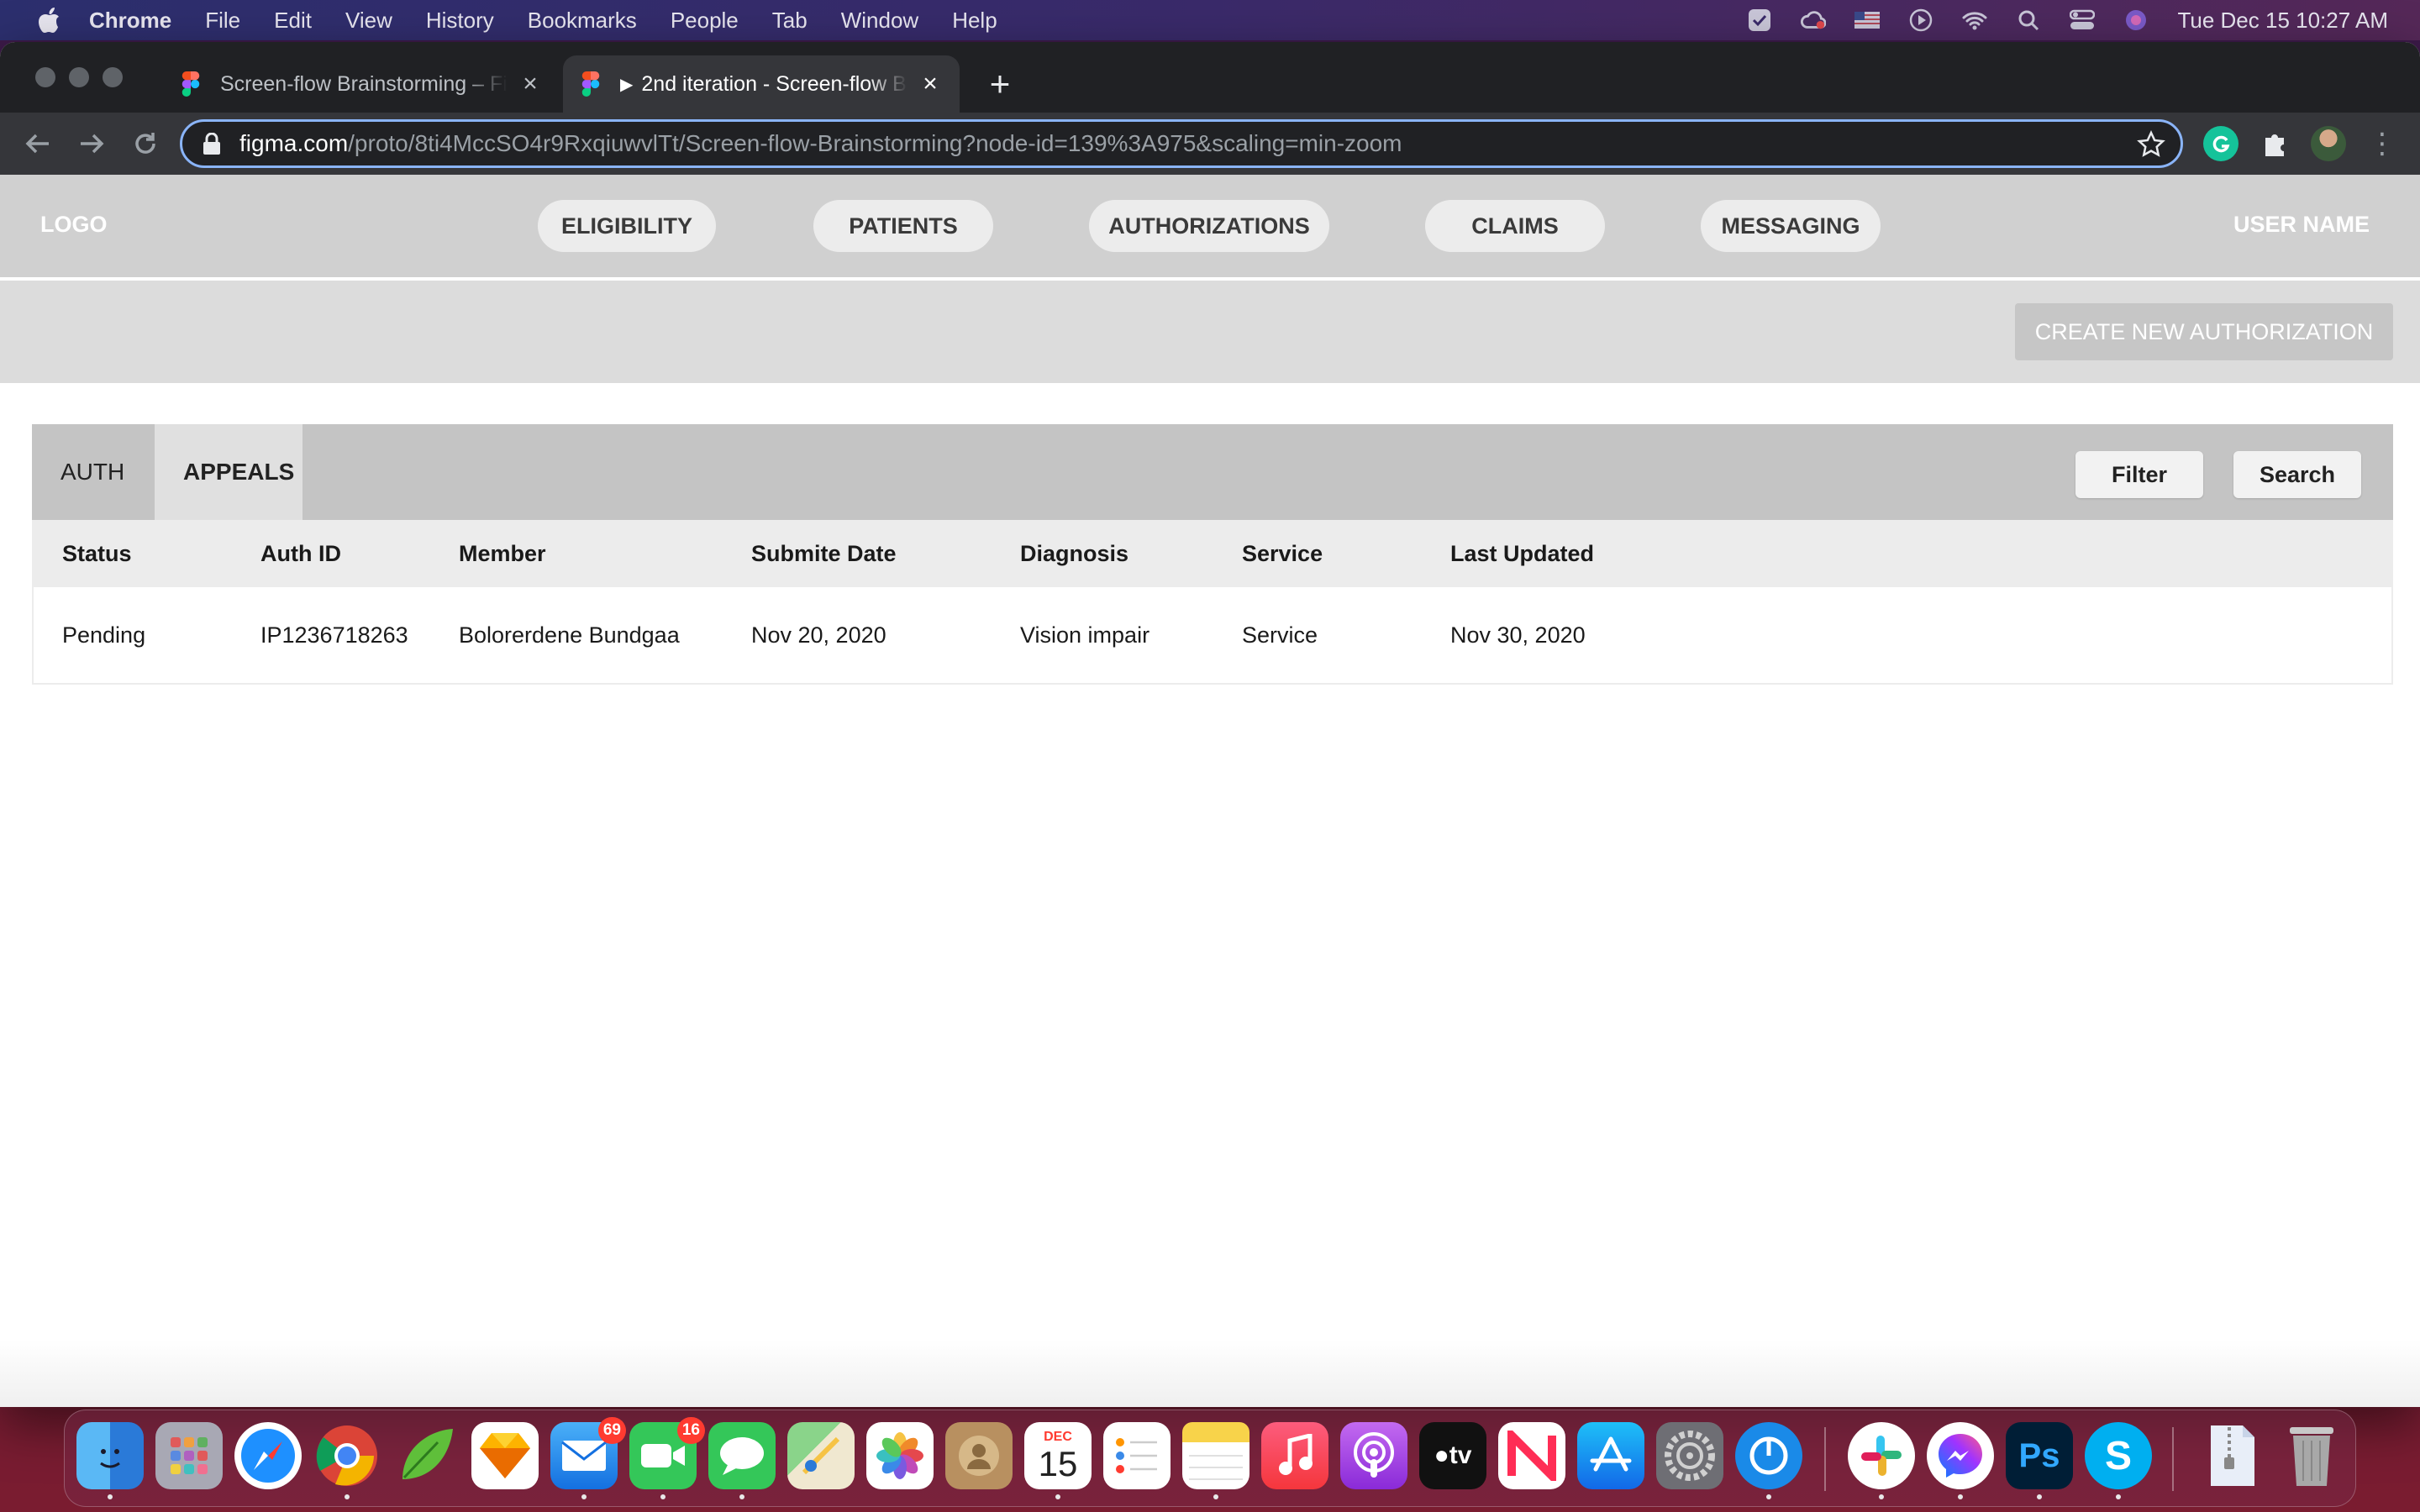 The height and width of the screenshot is (1512, 2420). Describe the element at coordinates (2029, 20) in the screenshot. I see `spotlight-search-icon` at that location.